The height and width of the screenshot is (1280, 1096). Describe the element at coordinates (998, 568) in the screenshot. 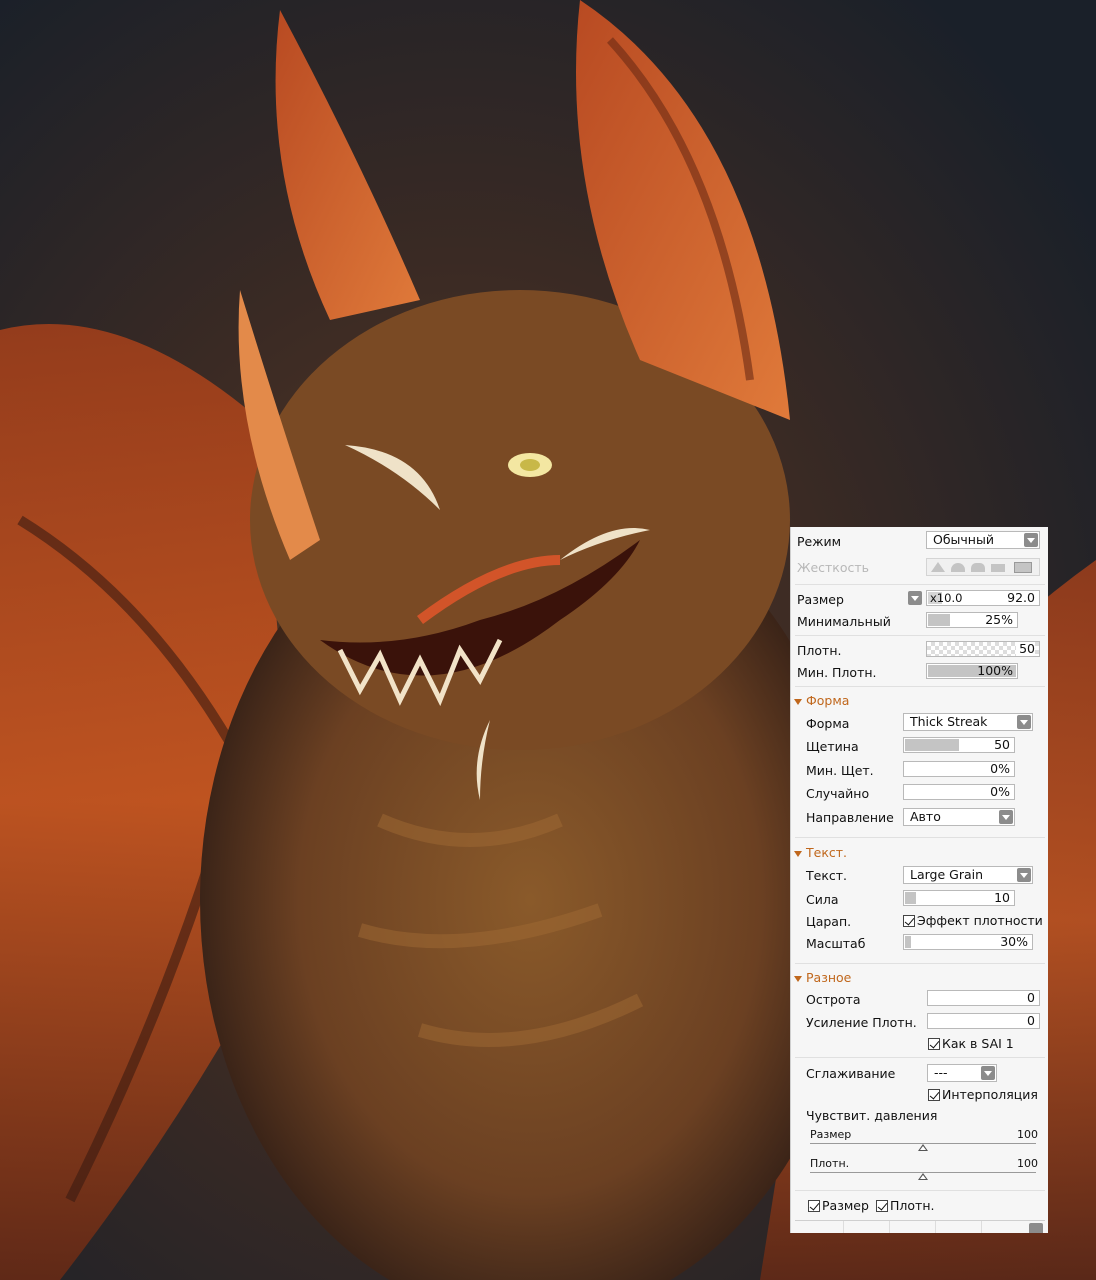

I see `hardness-flat-icon` at that location.